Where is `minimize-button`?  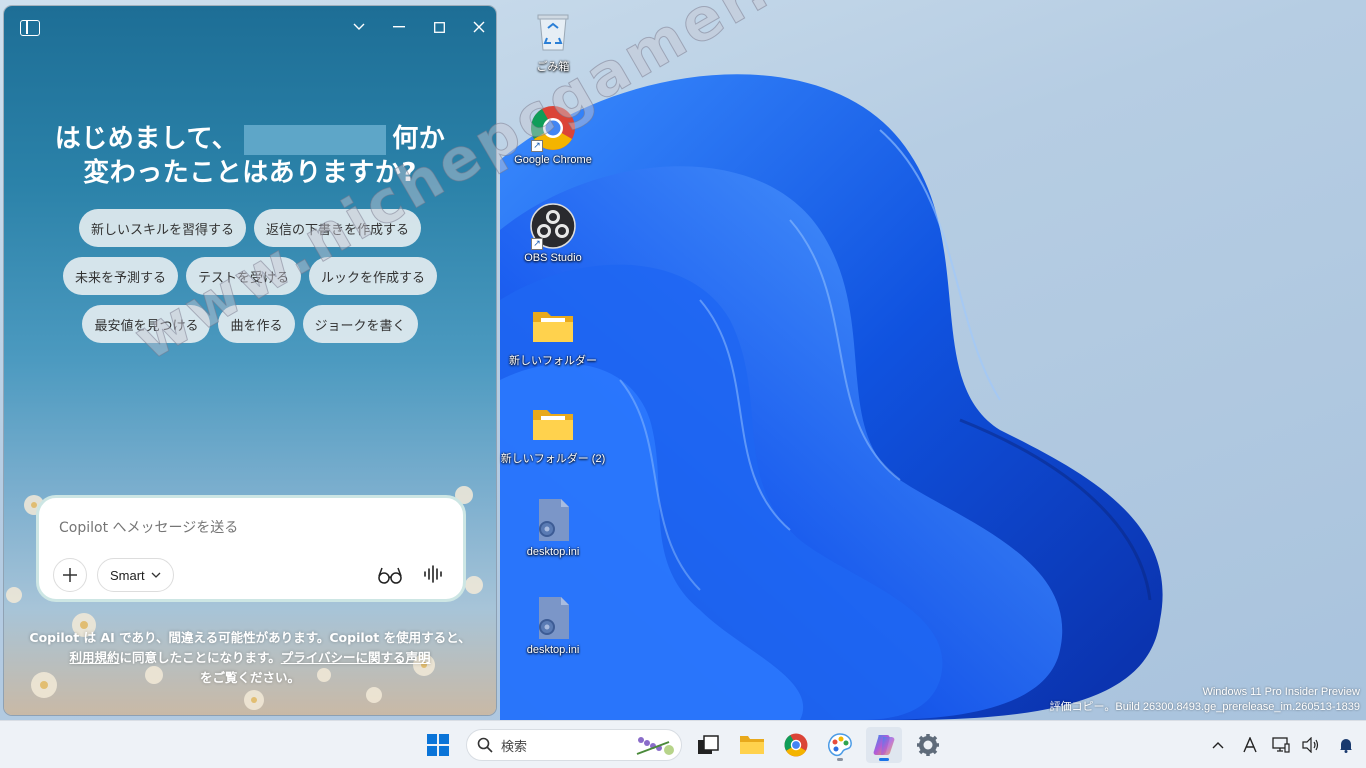
minimize-button is located at coordinates (399, 27).